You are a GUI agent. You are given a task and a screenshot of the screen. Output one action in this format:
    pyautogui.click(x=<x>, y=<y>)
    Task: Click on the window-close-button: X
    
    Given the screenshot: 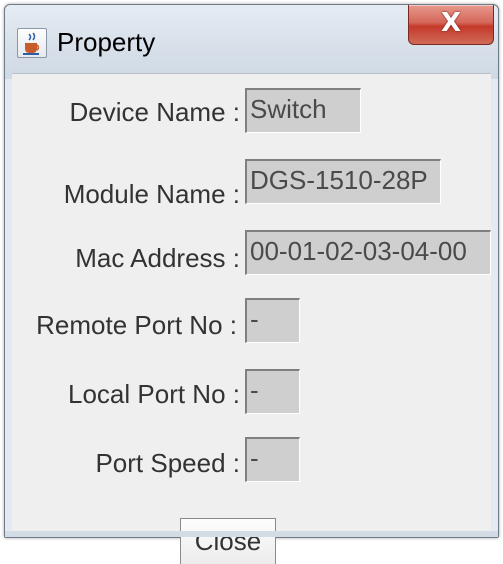 What is the action you would take?
    pyautogui.click(x=451, y=25)
    